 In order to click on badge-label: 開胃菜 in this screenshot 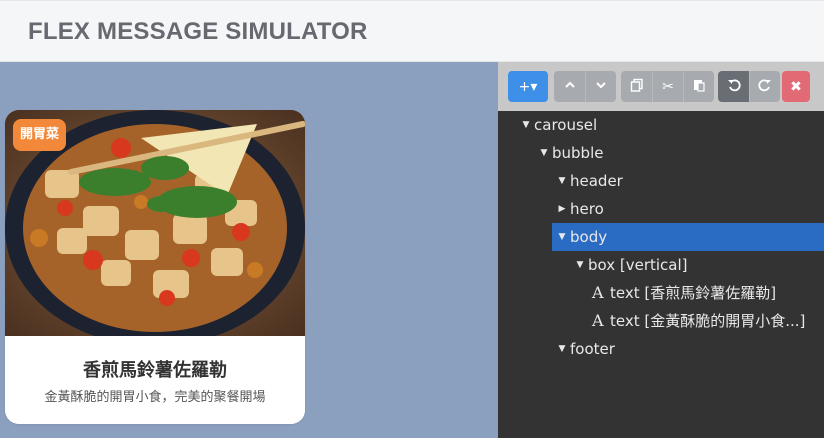, I will do `click(40, 135)`.